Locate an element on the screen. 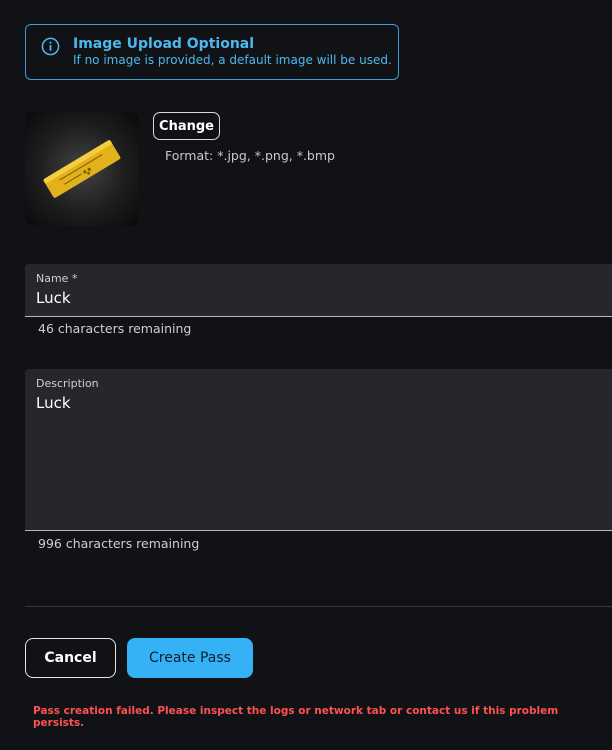 The width and height of the screenshot is (612, 750). info-icon is located at coordinates (50, 46).